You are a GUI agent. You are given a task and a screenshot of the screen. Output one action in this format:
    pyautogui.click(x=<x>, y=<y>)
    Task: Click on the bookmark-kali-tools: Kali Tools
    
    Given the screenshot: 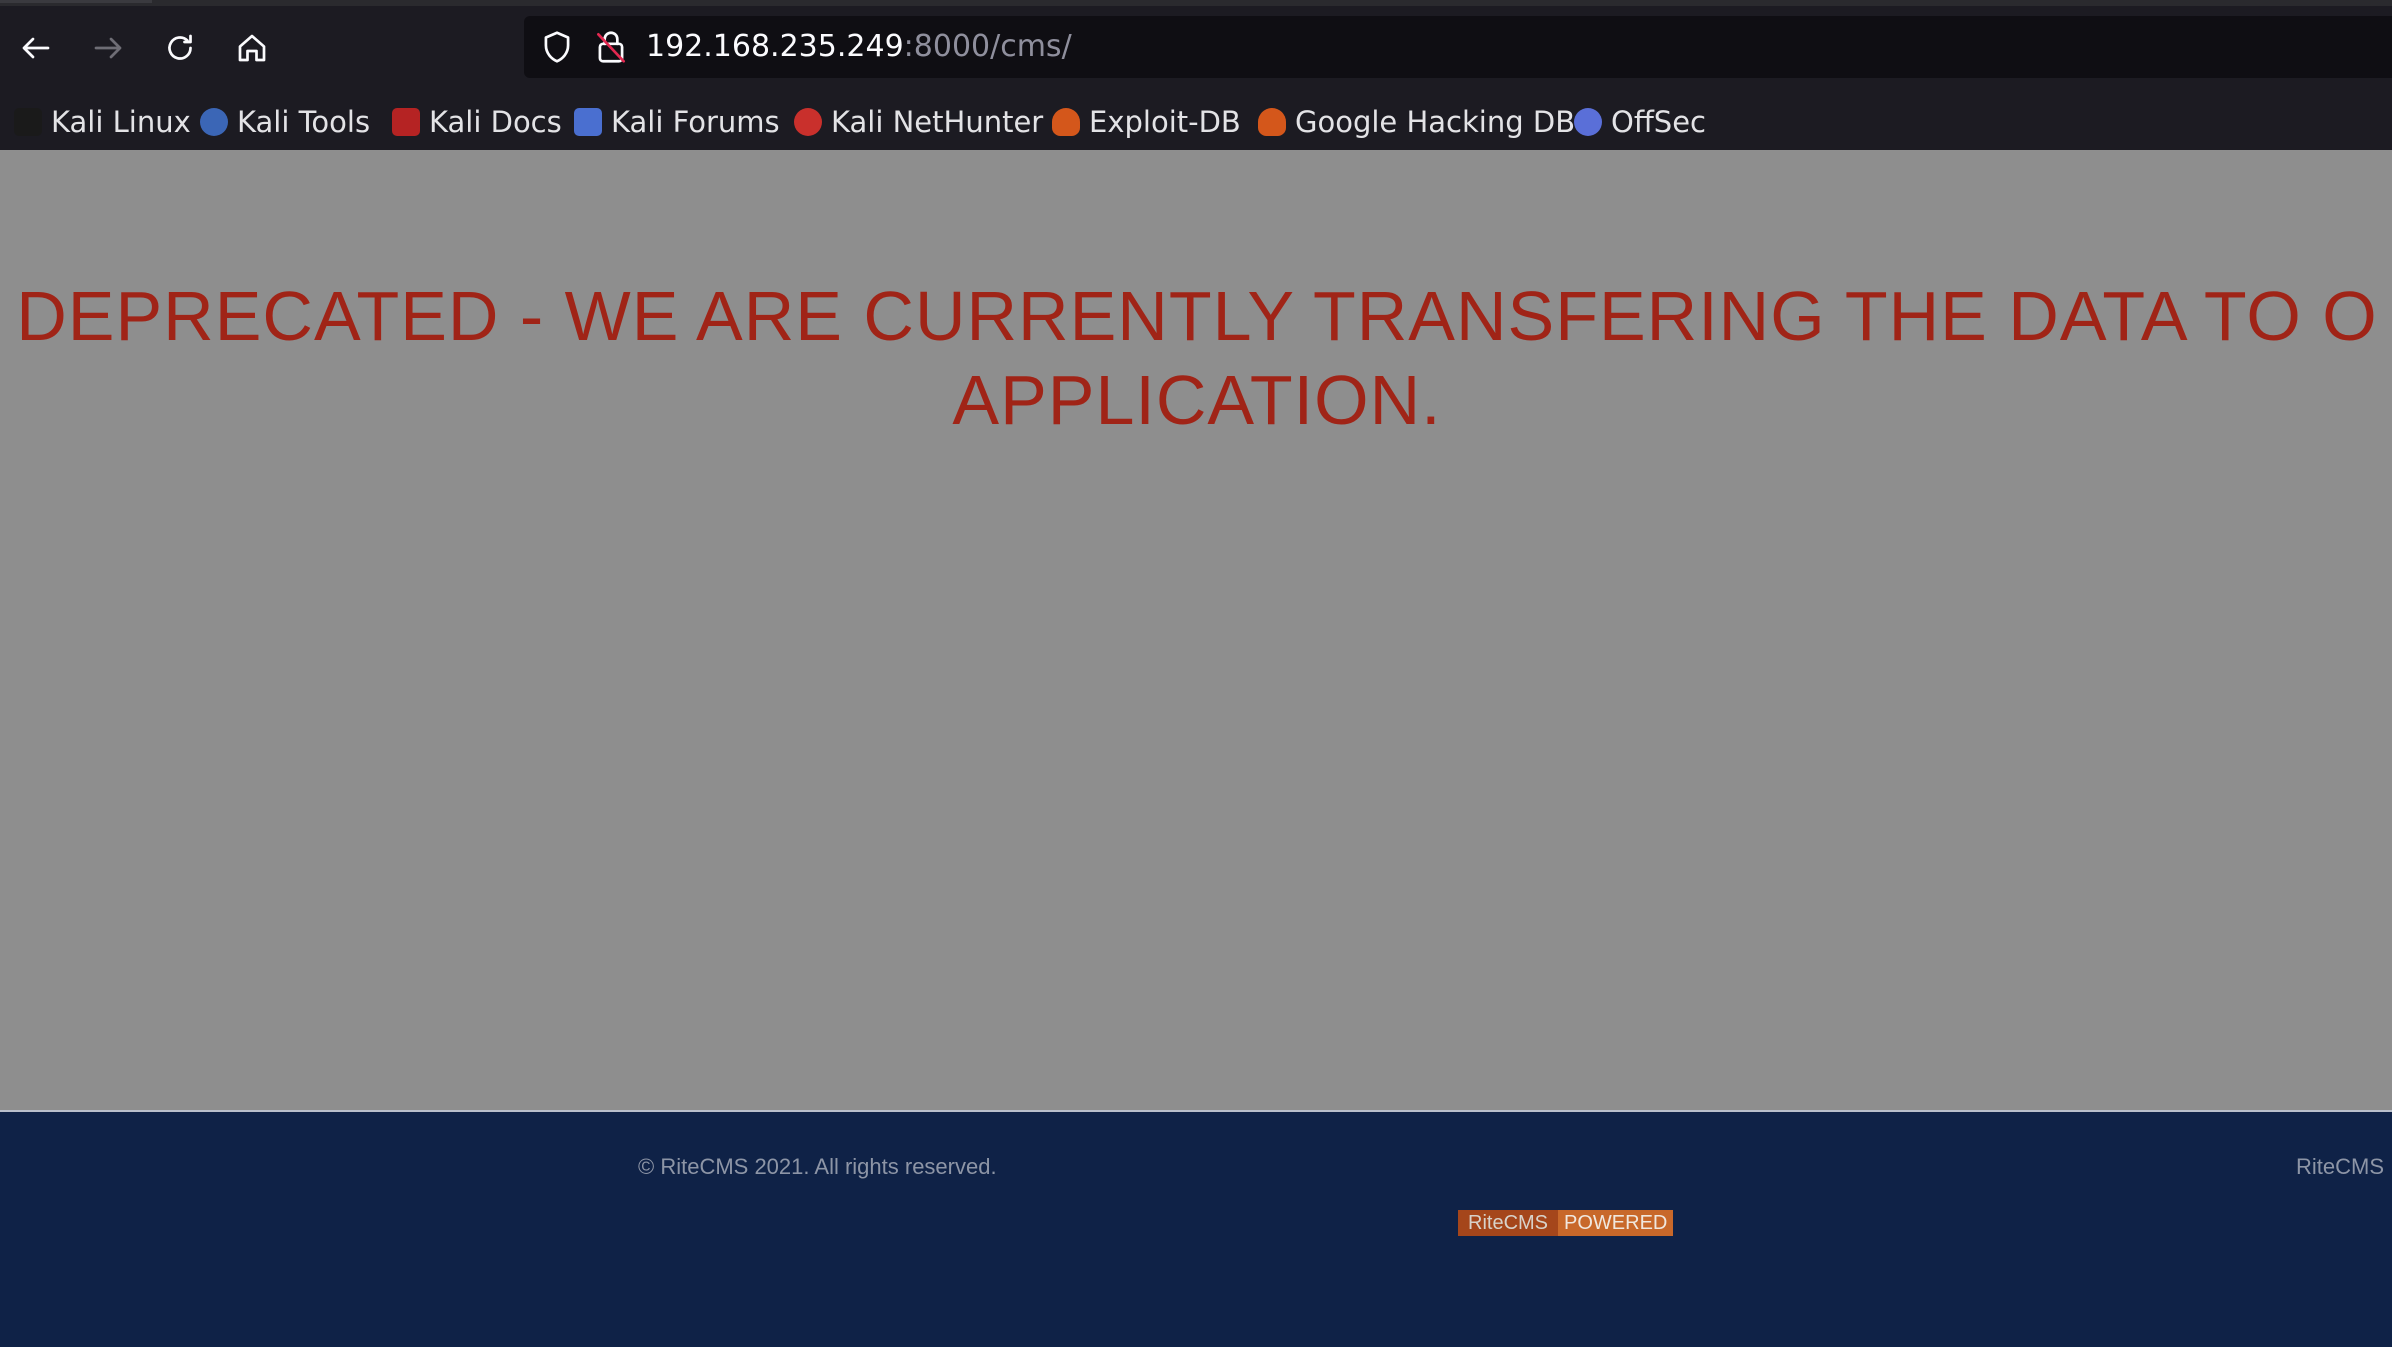 What is the action you would take?
    pyautogui.click(x=285, y=122)
    